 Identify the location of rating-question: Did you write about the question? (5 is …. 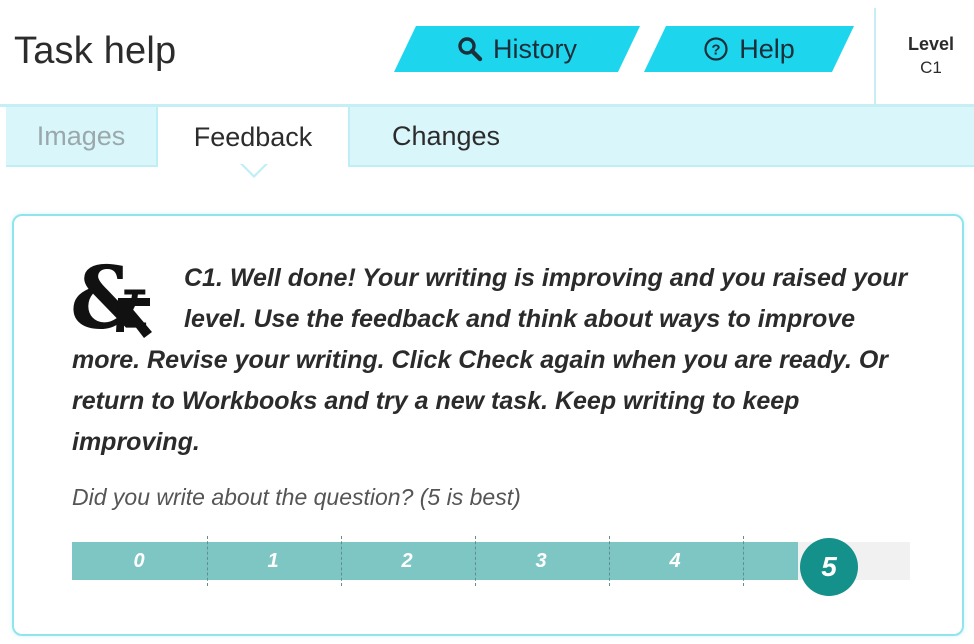
(296, 497).